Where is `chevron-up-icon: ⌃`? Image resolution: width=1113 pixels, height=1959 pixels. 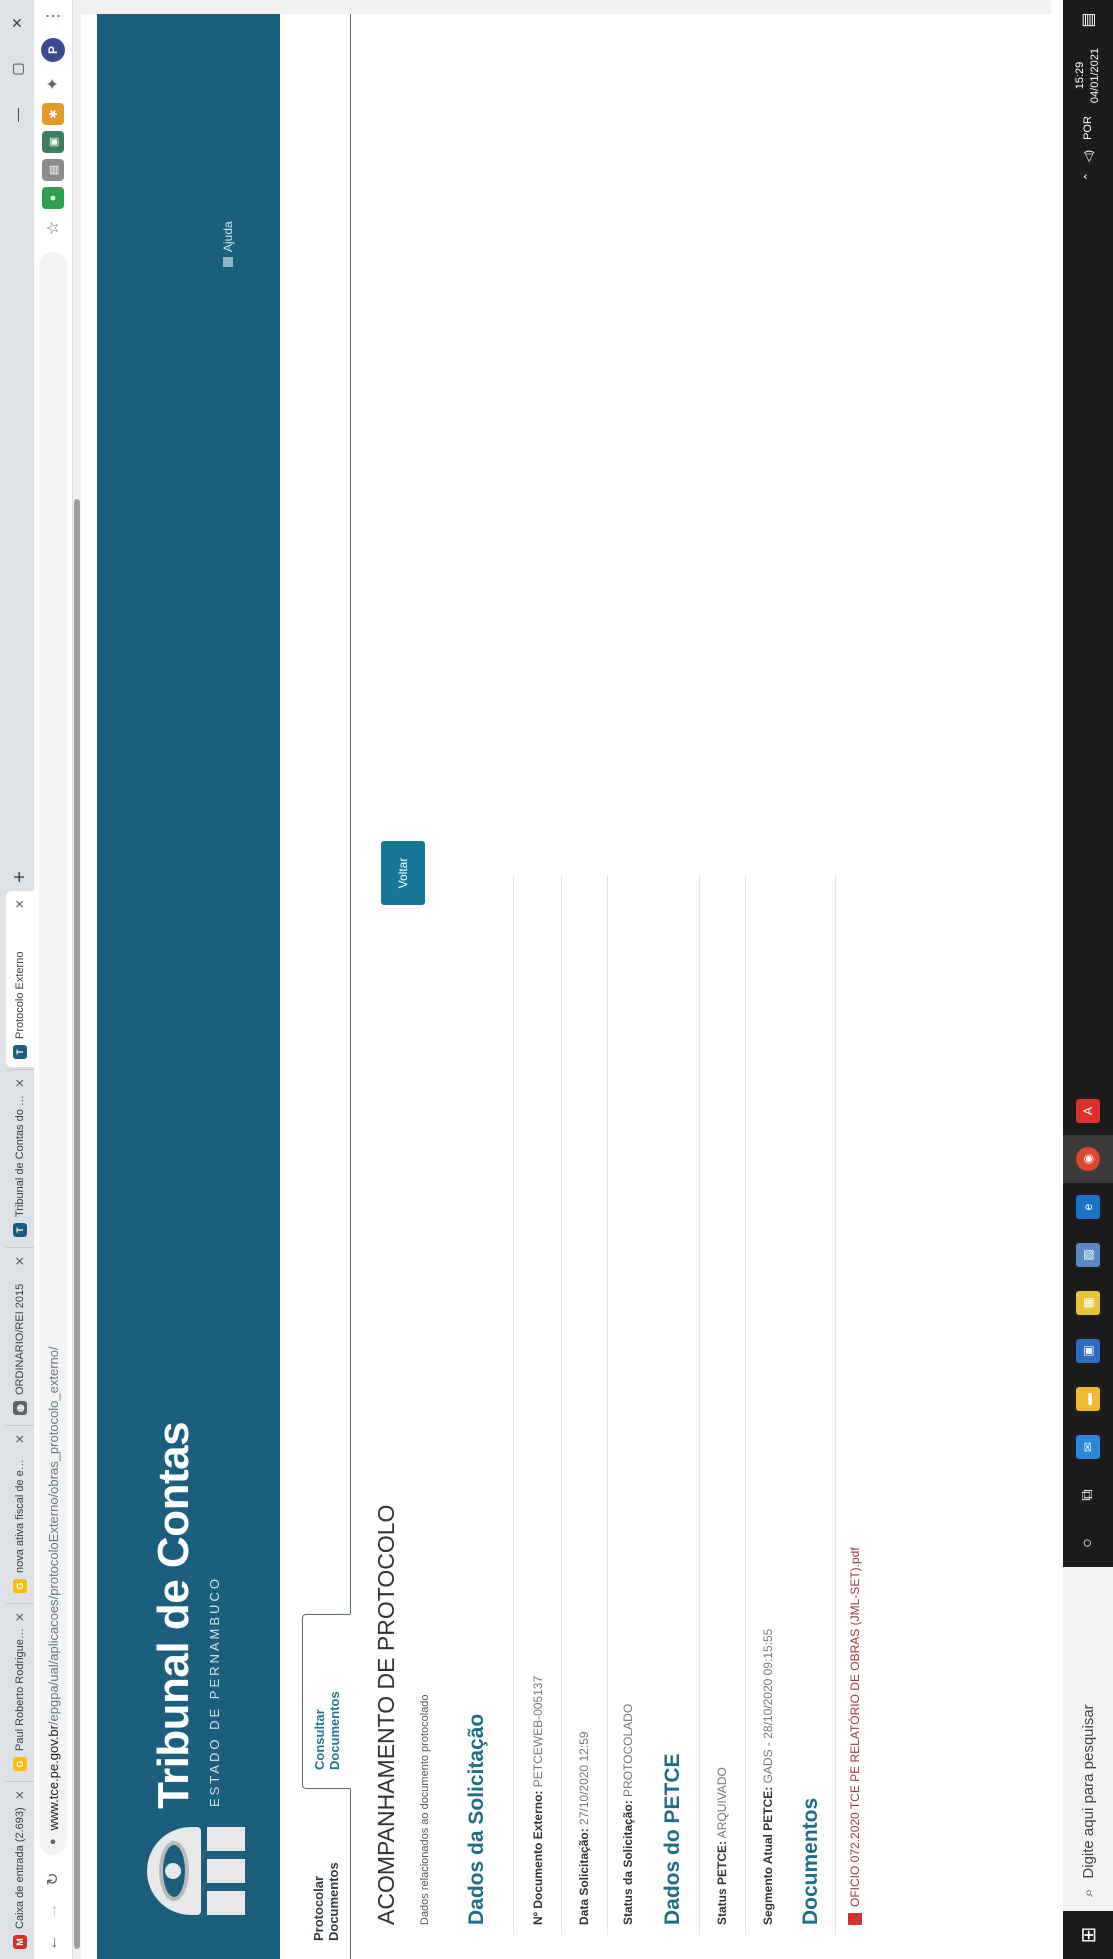
chevron-up-icon: ⌃ is located at coordinates (1088, 176).